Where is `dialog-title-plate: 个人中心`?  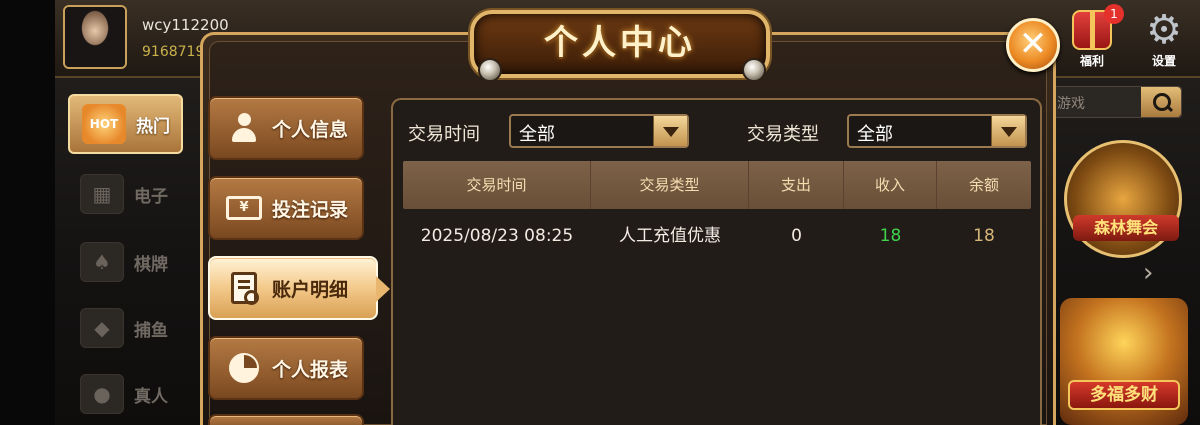 dialog-title-plate: 个人中心 is located at coordinates (620, 44).